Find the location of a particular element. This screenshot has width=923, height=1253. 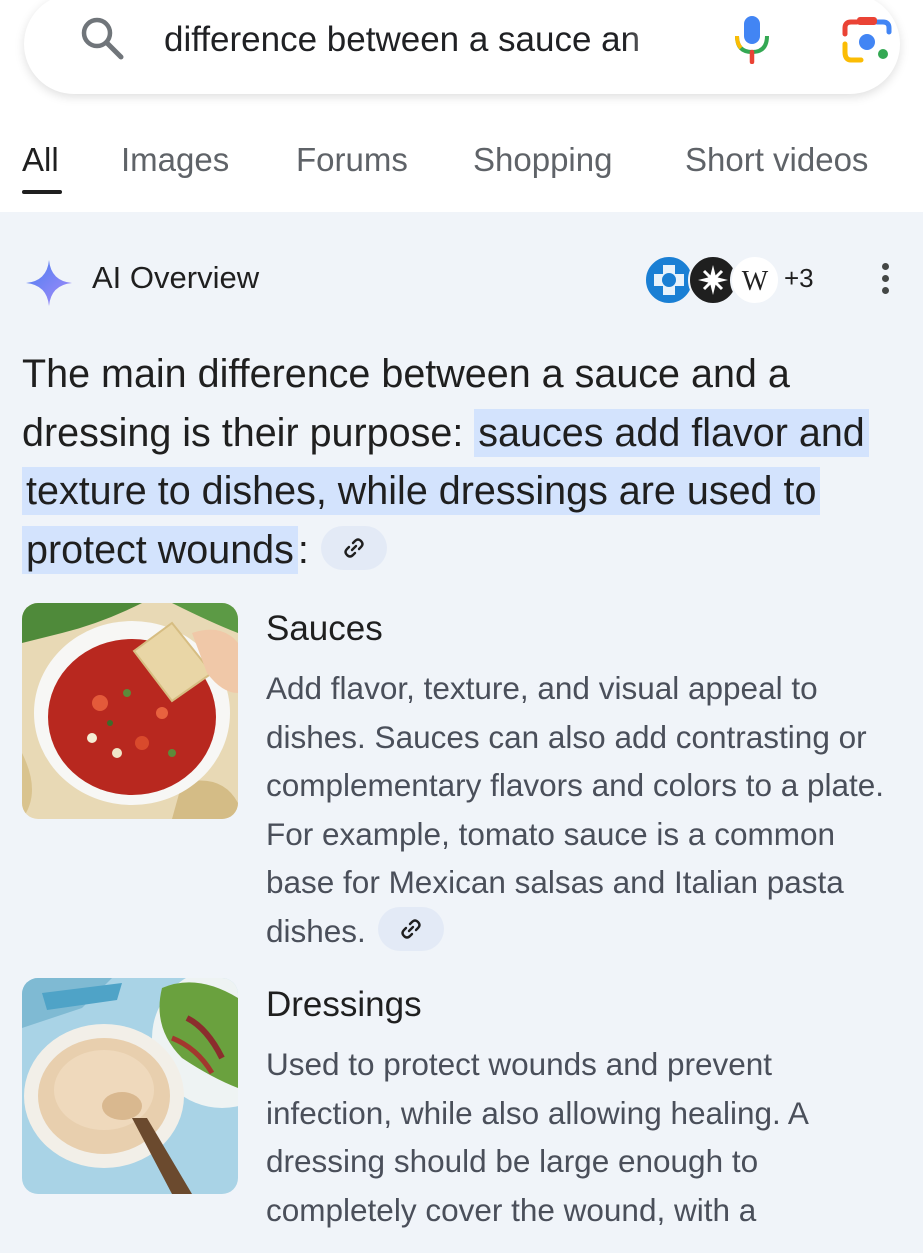

tab-all-underline is located at coordinates (42, 192).